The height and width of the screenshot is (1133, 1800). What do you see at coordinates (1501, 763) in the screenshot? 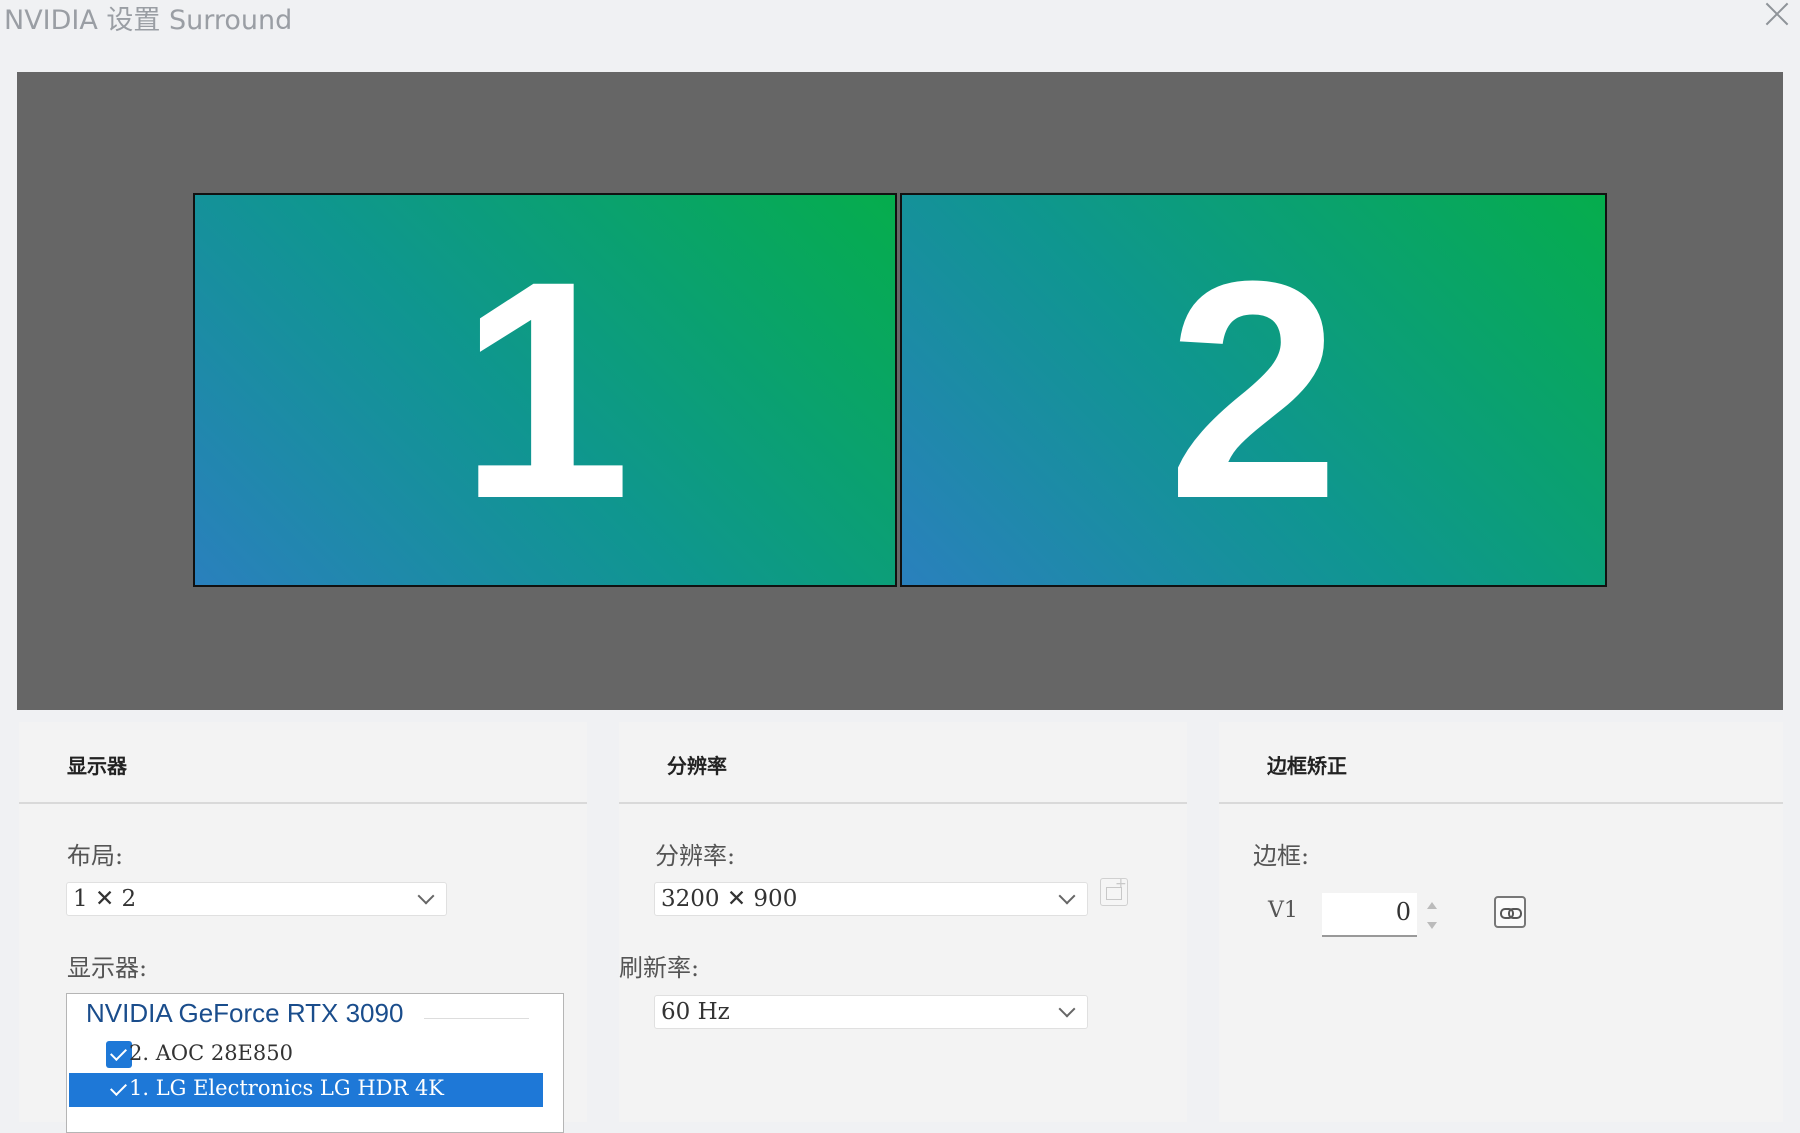
I see `bezel-panel-header: 边框矫正` at bounding box center [1501, 763].